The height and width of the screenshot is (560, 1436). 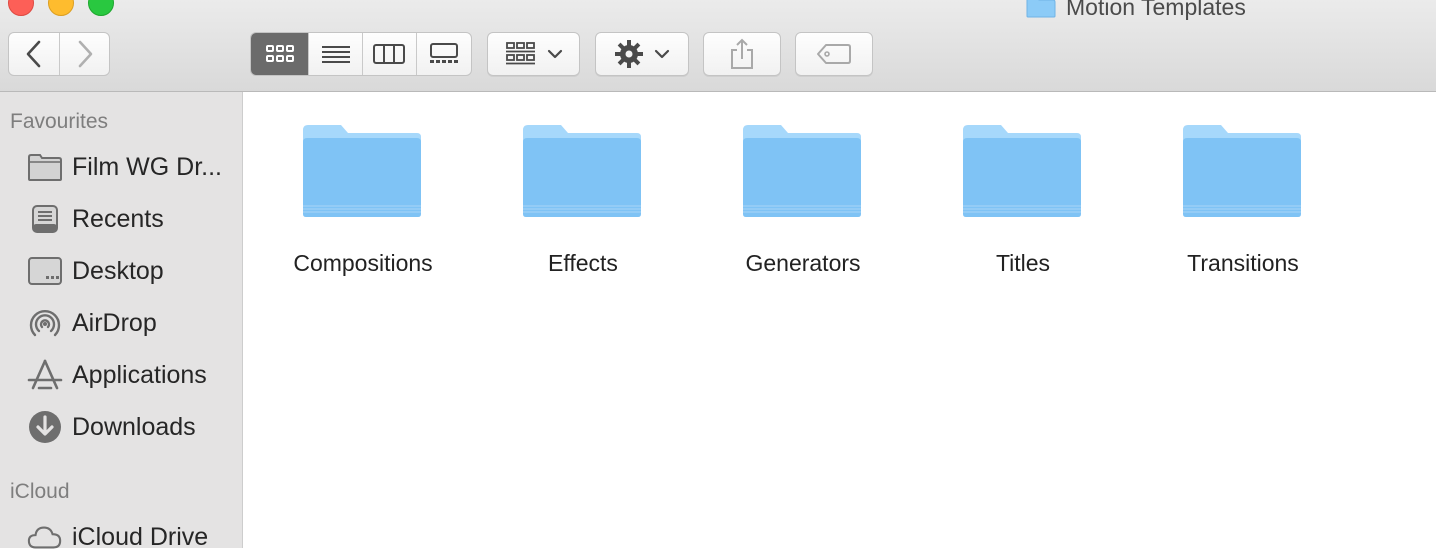 I want to click on view-mode-control, so click(x=361, y=54).